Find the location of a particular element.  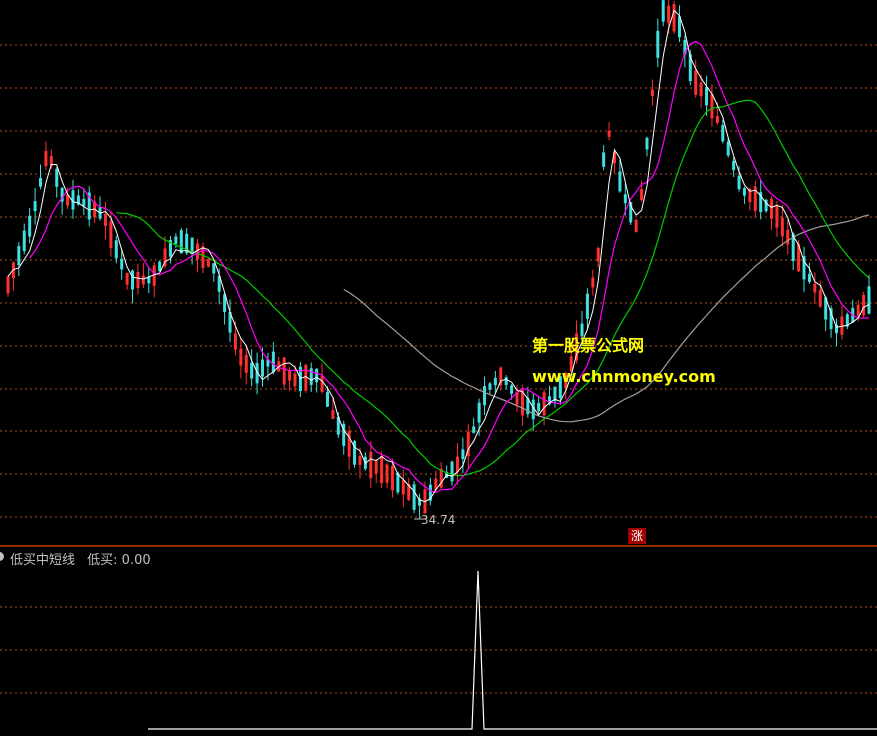

rise-badge: 涨 is located at coordinates (637, 536).